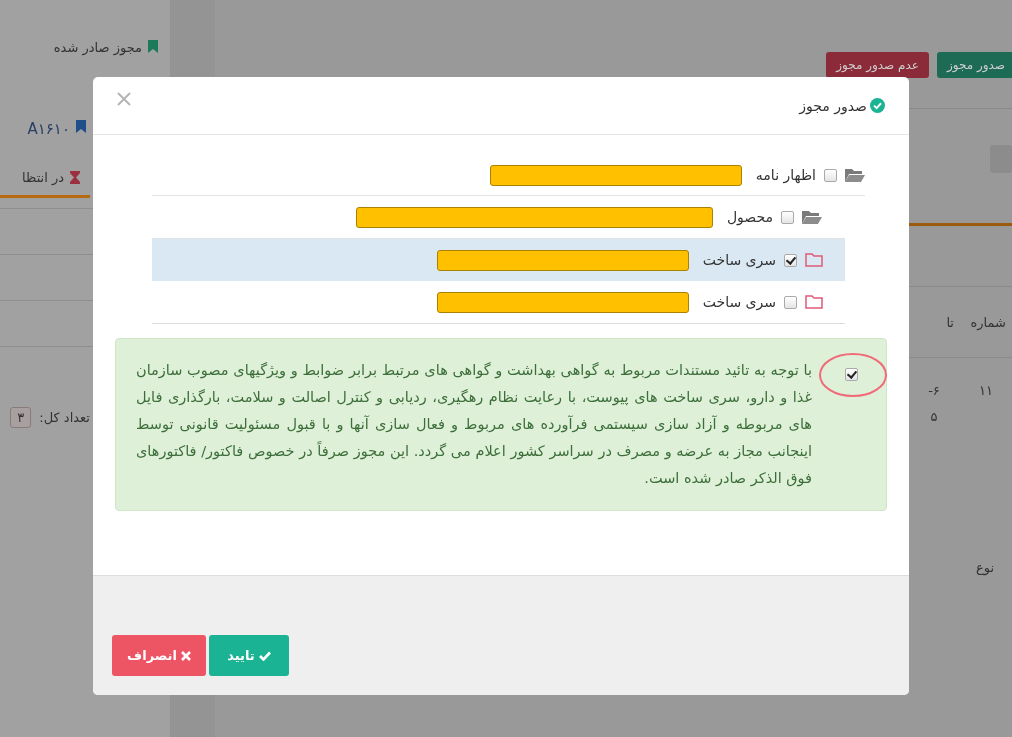 This screenshot has height=737, width=1012. What do you see at coordinates (988, 322) in the screenshot?
I see `column-header: شماره` at bounding box center [988, 322].